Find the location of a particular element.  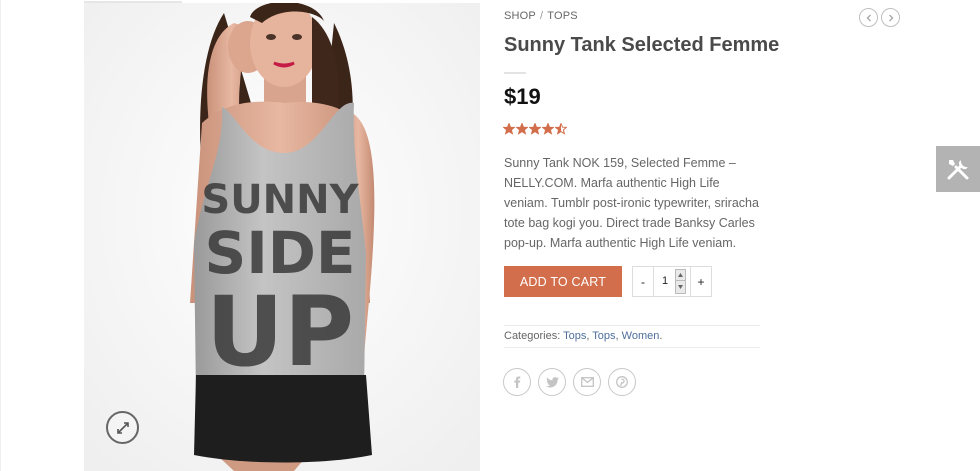

share-email-button is located at coordinates (587, 382).